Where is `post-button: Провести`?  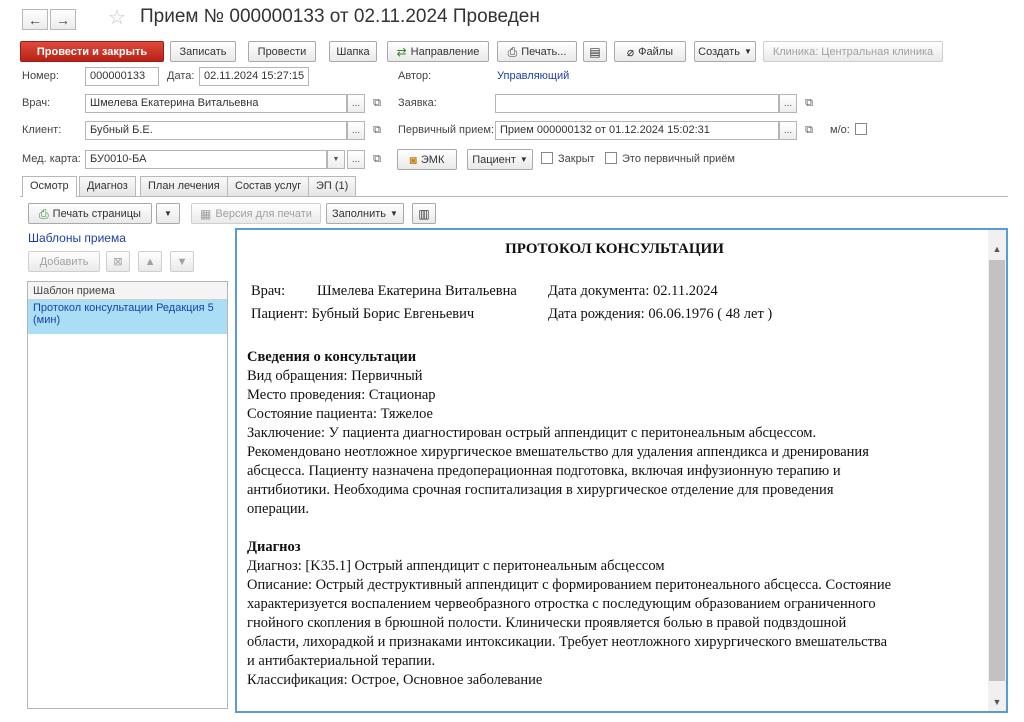 post-button: Провести is located at coordinates (282, 51).